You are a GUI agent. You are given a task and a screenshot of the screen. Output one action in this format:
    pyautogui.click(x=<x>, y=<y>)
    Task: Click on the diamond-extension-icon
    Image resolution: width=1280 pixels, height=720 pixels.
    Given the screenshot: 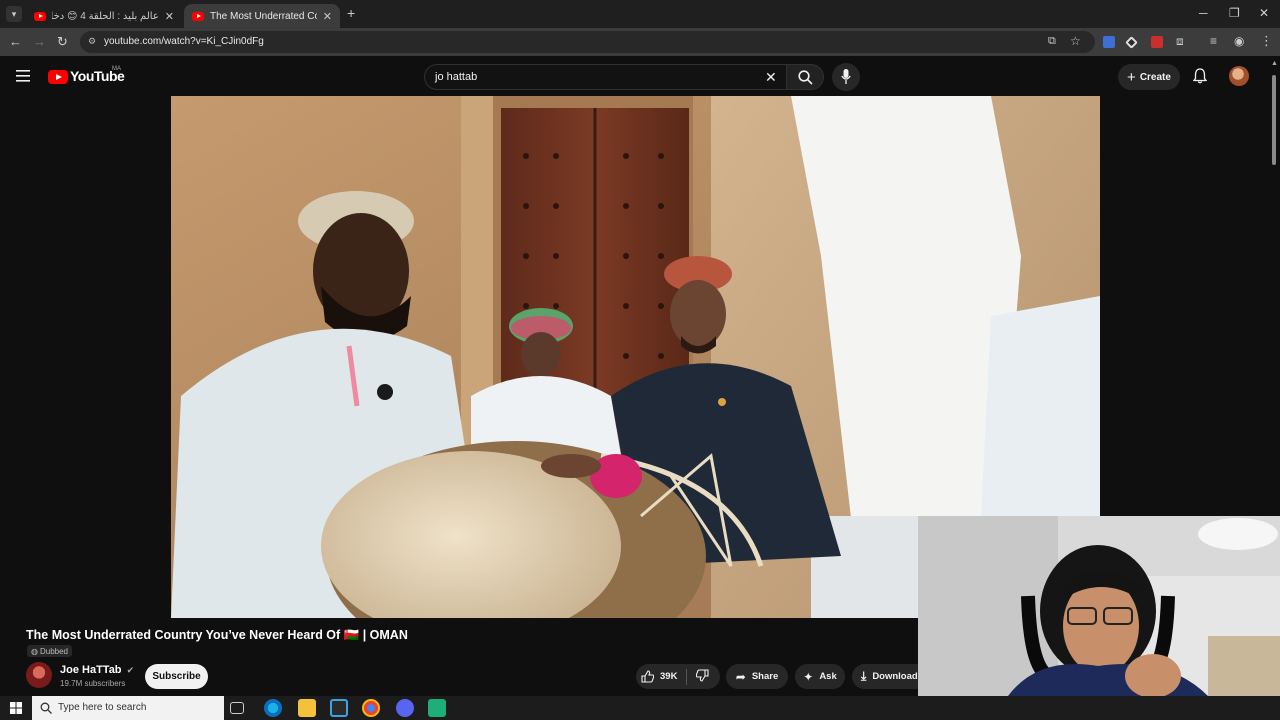 What is the action you would take?
    pyautogui.click(x=1131, y=42)
    